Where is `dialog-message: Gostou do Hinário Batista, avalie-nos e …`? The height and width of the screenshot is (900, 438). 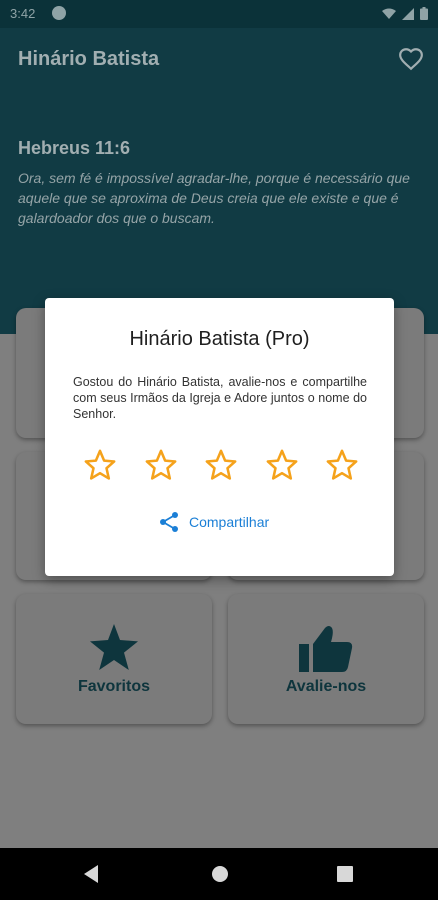 dialog-message: Gostou do Hinário Batista, avalie-nos e … is located at coordinates (220, 398).